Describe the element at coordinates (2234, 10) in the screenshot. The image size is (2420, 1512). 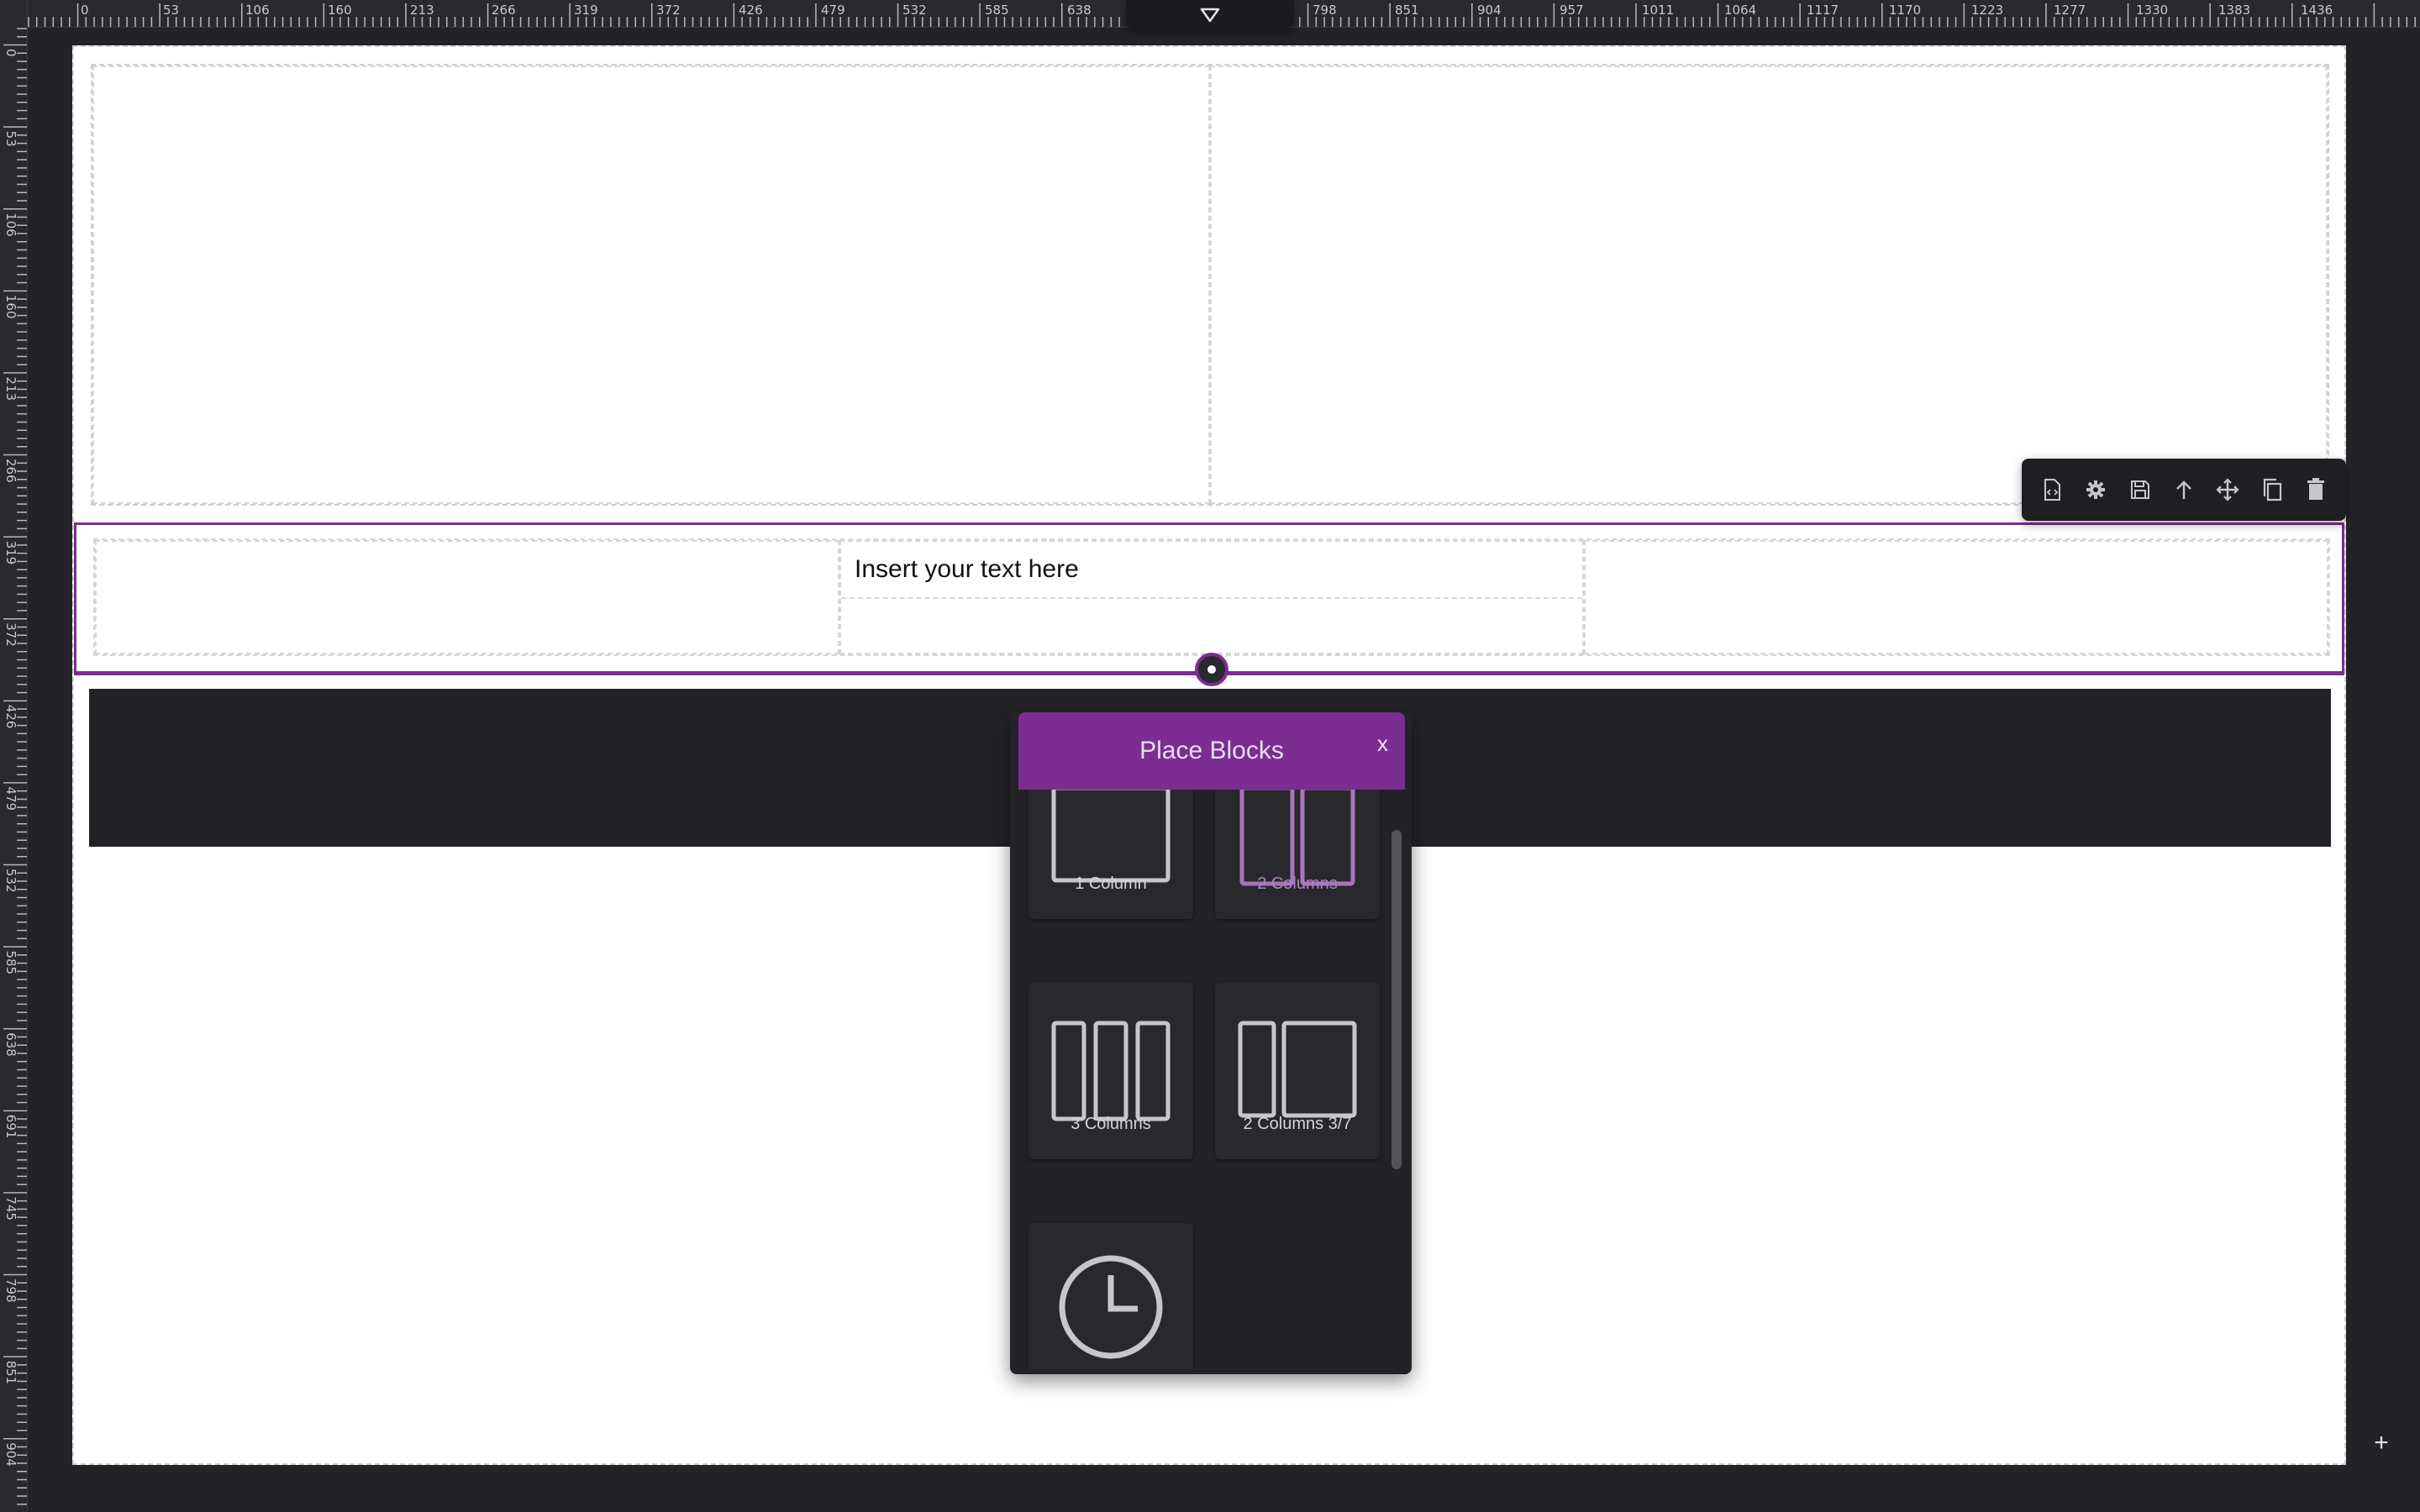
I see `ruler-label: 1383` at that location.